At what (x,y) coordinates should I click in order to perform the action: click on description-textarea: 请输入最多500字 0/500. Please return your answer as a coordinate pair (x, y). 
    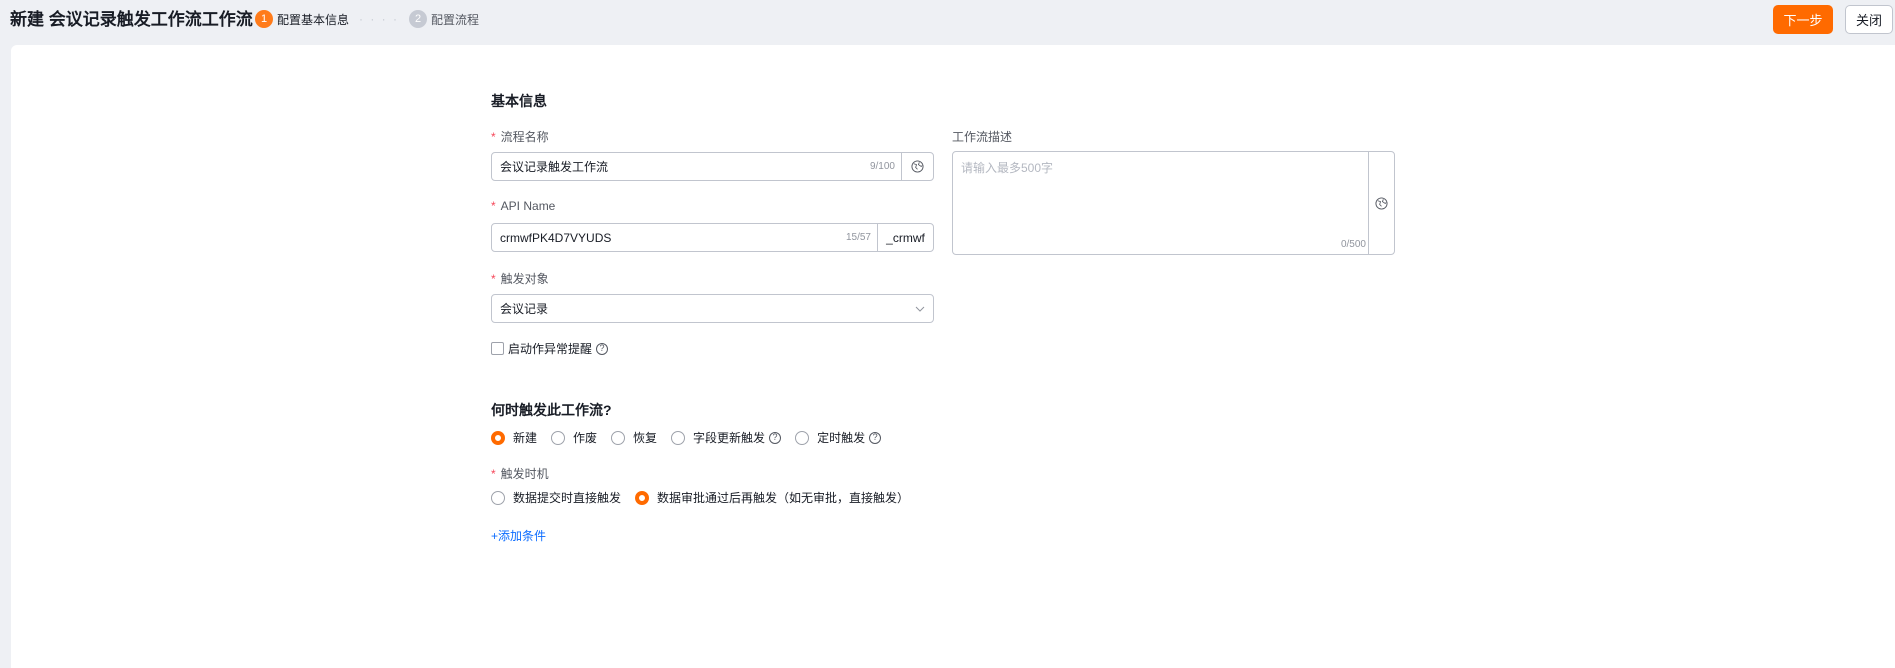
    Looking at the image, I should click on (1173, 203).